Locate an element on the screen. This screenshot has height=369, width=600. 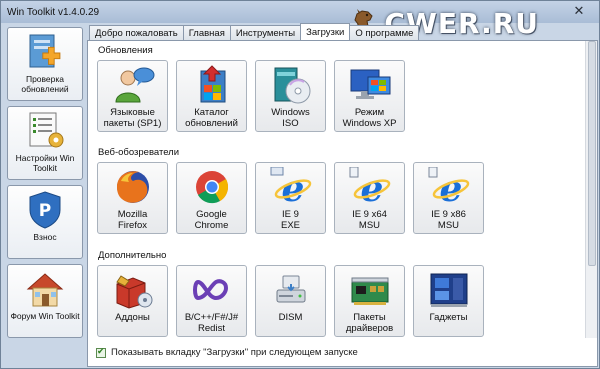
forum-home-icon is located at coordinates (45, 290).